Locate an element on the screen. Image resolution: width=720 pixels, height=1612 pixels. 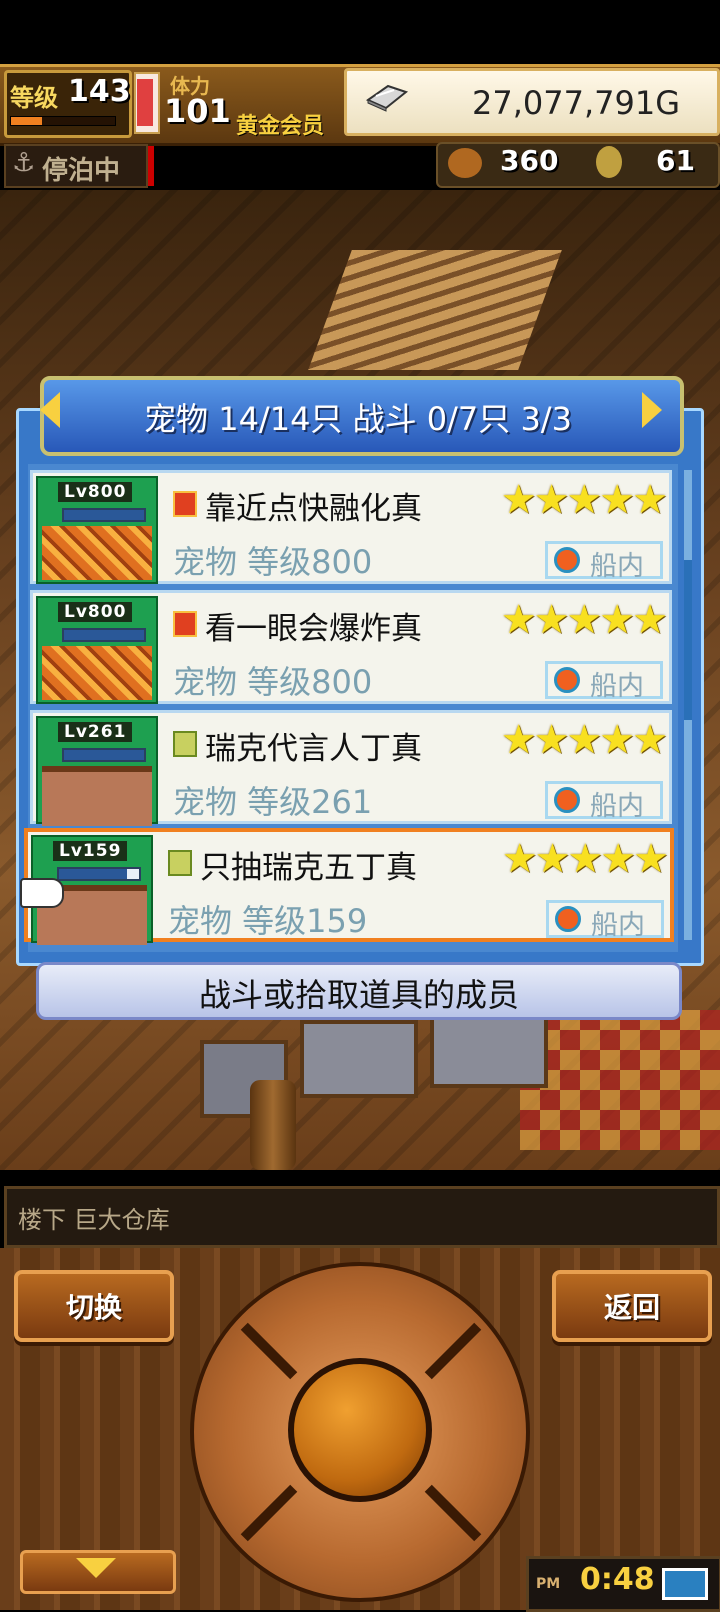
back-button-label: 返回 is located at coordinates (632, 1306).